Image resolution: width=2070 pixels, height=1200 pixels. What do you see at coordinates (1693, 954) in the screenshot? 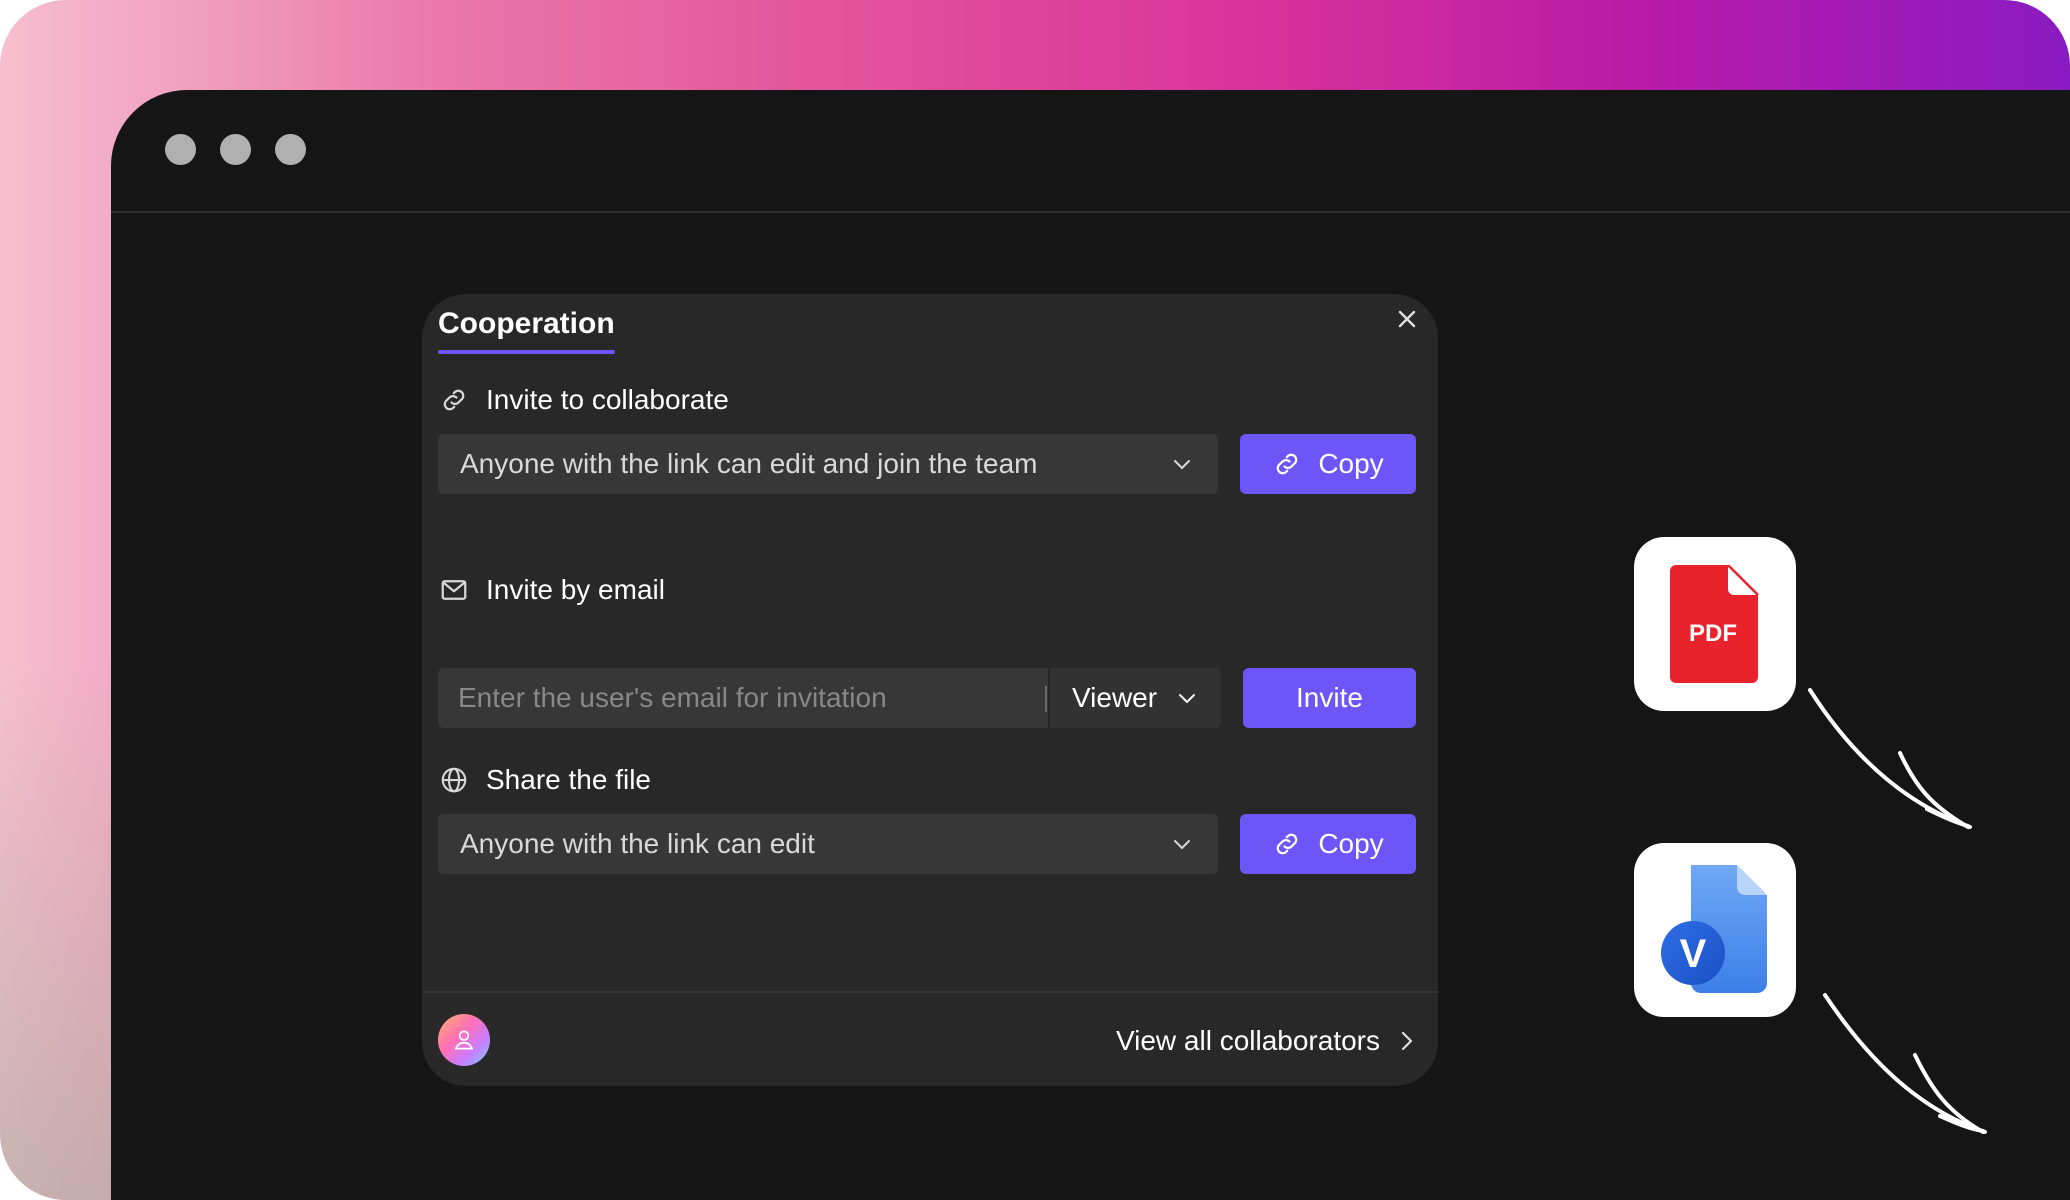
I see `visio-label: V` at bounding box center [1693, 954].